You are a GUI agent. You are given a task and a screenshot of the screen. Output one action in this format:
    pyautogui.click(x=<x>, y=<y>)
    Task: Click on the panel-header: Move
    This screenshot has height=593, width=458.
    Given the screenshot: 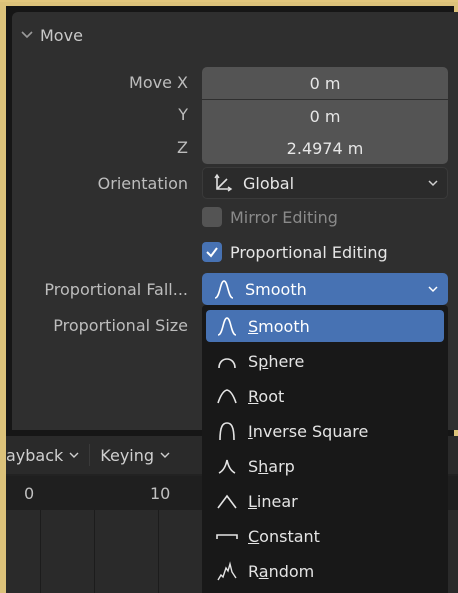 What is the action you would take?
    pyautogui.click(x=51, y=35)
    